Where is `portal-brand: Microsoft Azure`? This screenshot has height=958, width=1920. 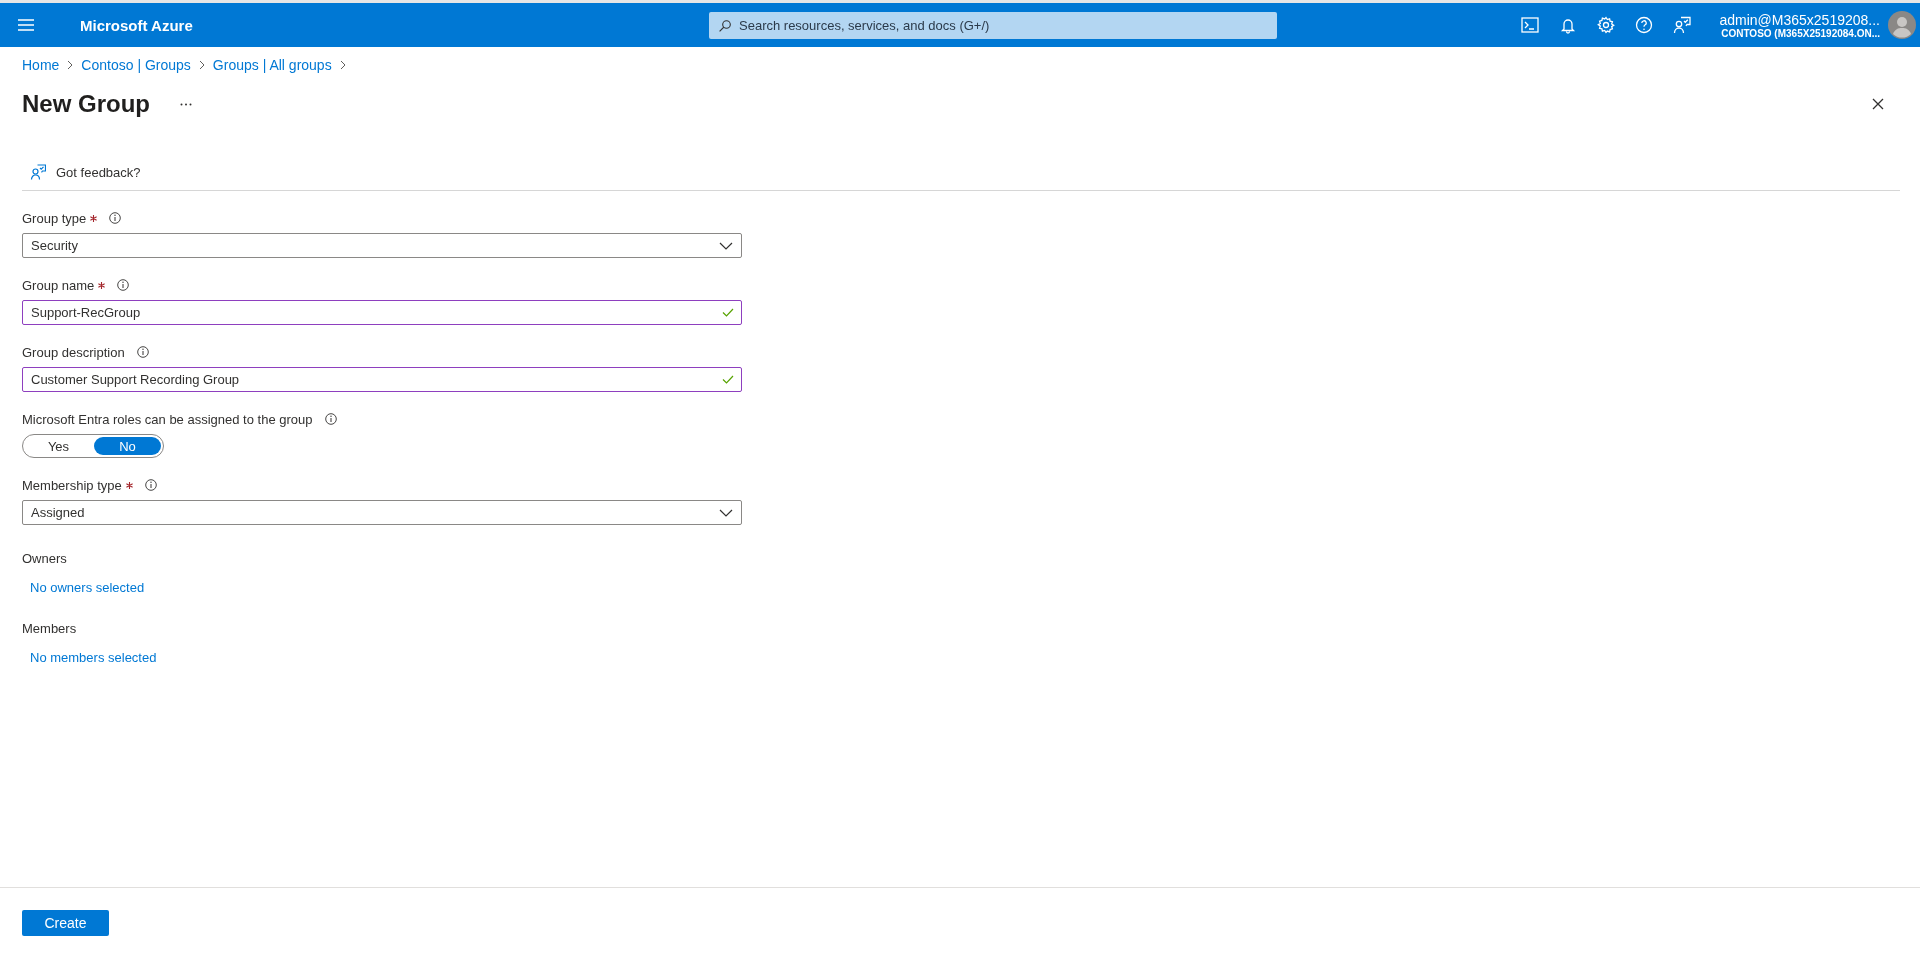
portal-brand: Microsoft Azure is located at coordinates (380, 25).